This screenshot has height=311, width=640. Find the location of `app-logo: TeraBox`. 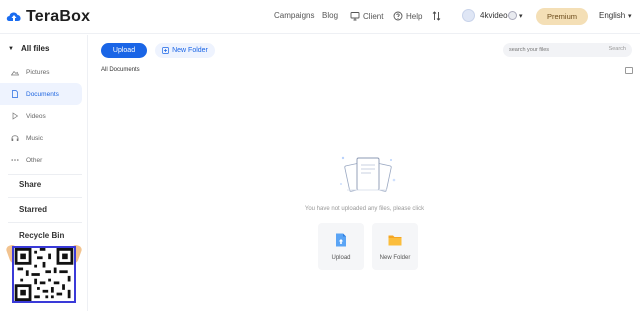

app-logo: TeraBox is located at coordinates (48, 17).